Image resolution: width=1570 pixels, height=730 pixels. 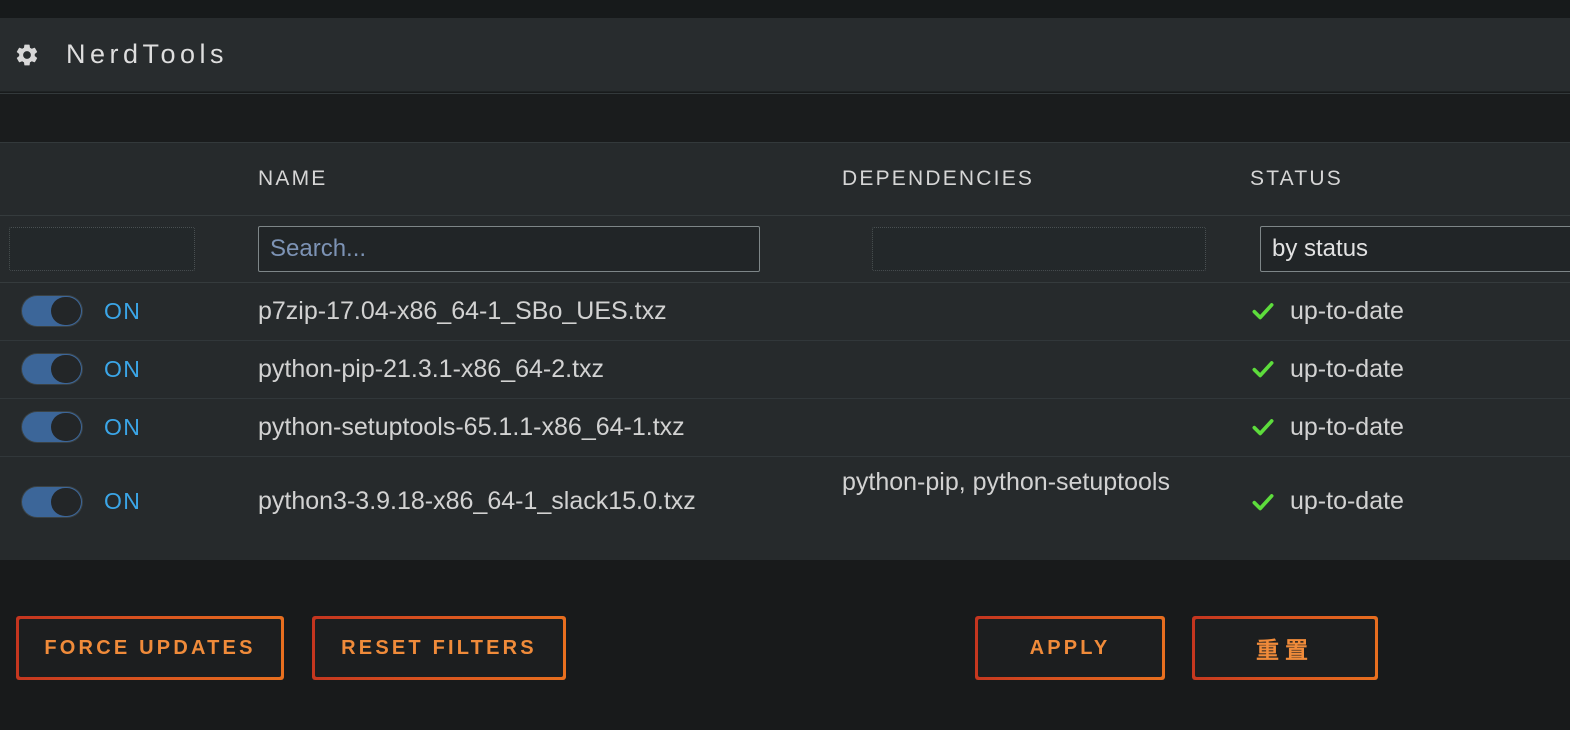 What do you see at coordinates (439, 648) in the screenshot?
I see `reset-filters-button: RESET FILTERS` at bounding box center [439, 648].